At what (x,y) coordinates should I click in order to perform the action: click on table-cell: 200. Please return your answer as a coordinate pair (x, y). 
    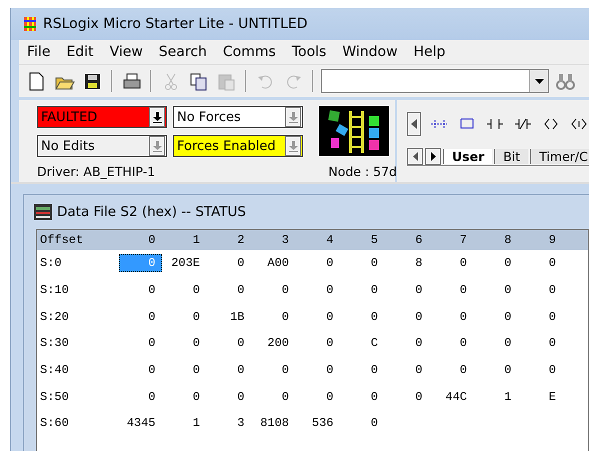
    Looking at the image, I should click on (272, 343).